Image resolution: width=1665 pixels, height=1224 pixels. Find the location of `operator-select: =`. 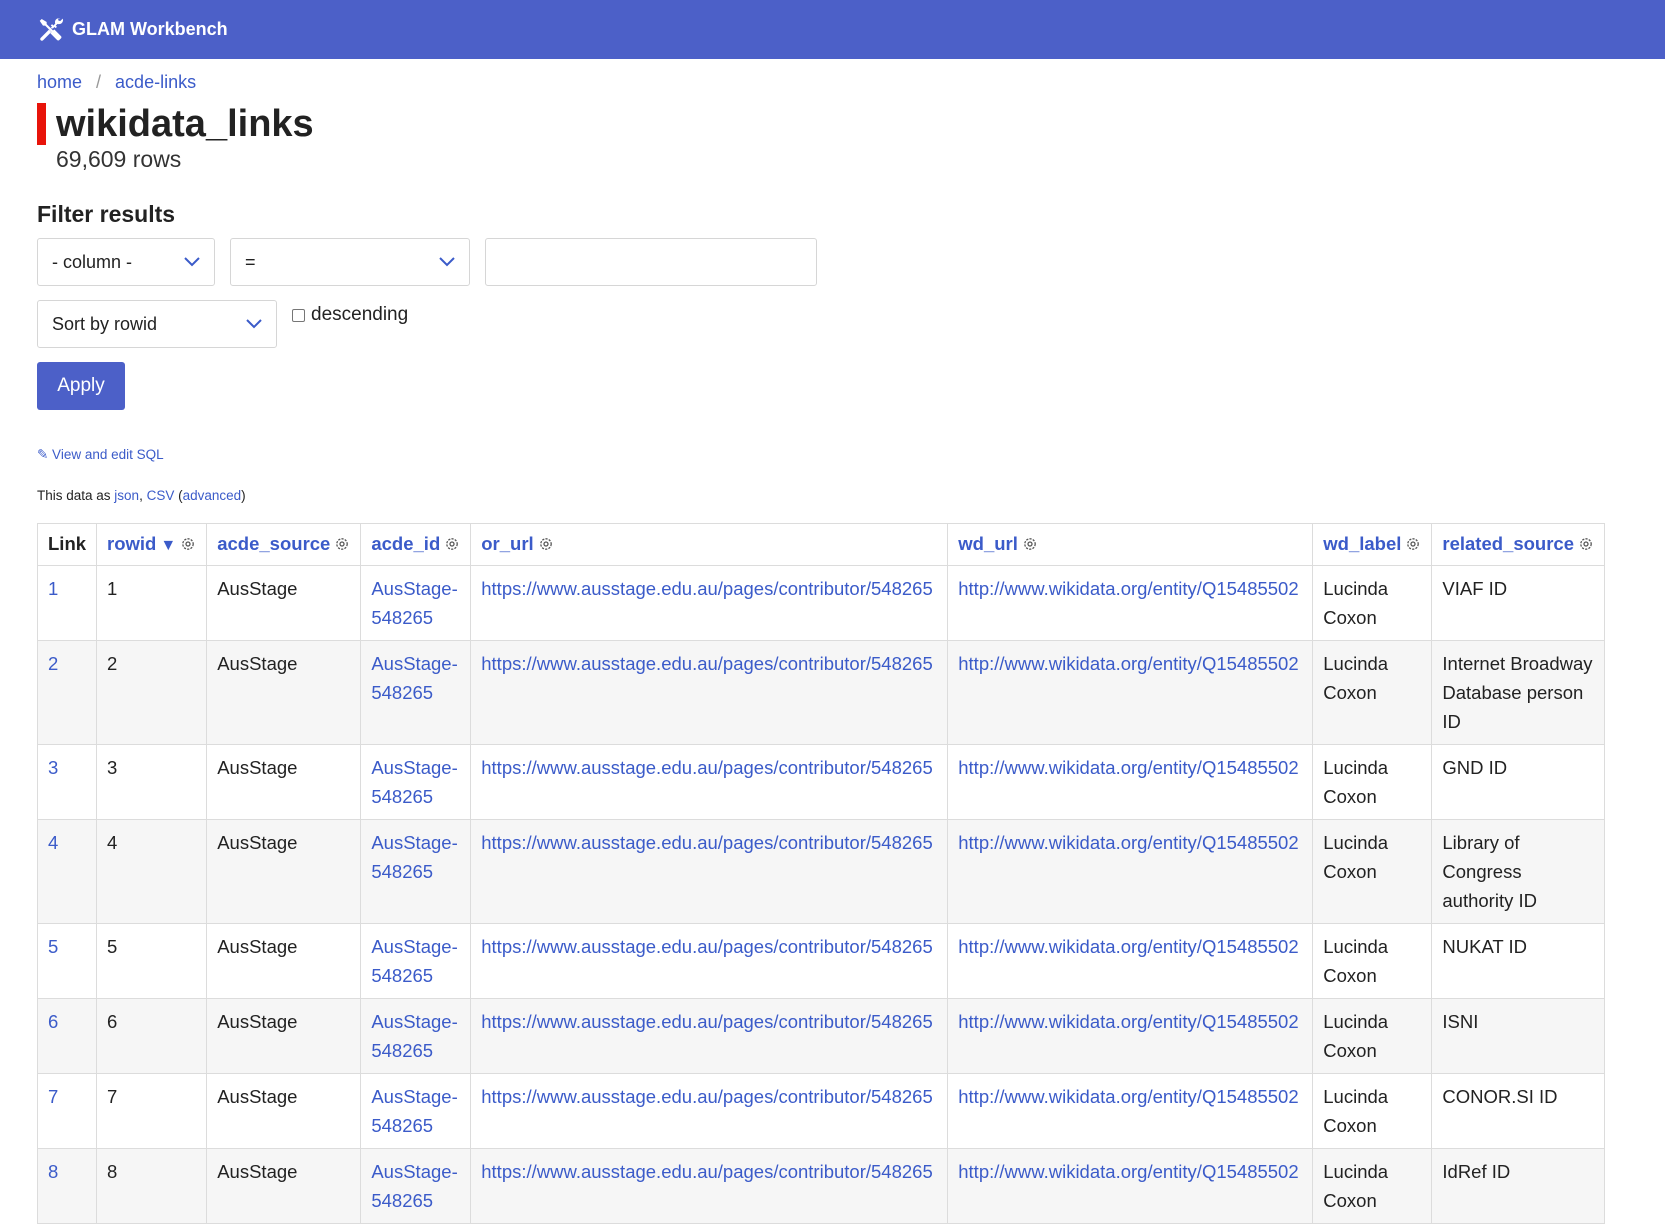

operator-select: = is located at coordinates (350, 262).